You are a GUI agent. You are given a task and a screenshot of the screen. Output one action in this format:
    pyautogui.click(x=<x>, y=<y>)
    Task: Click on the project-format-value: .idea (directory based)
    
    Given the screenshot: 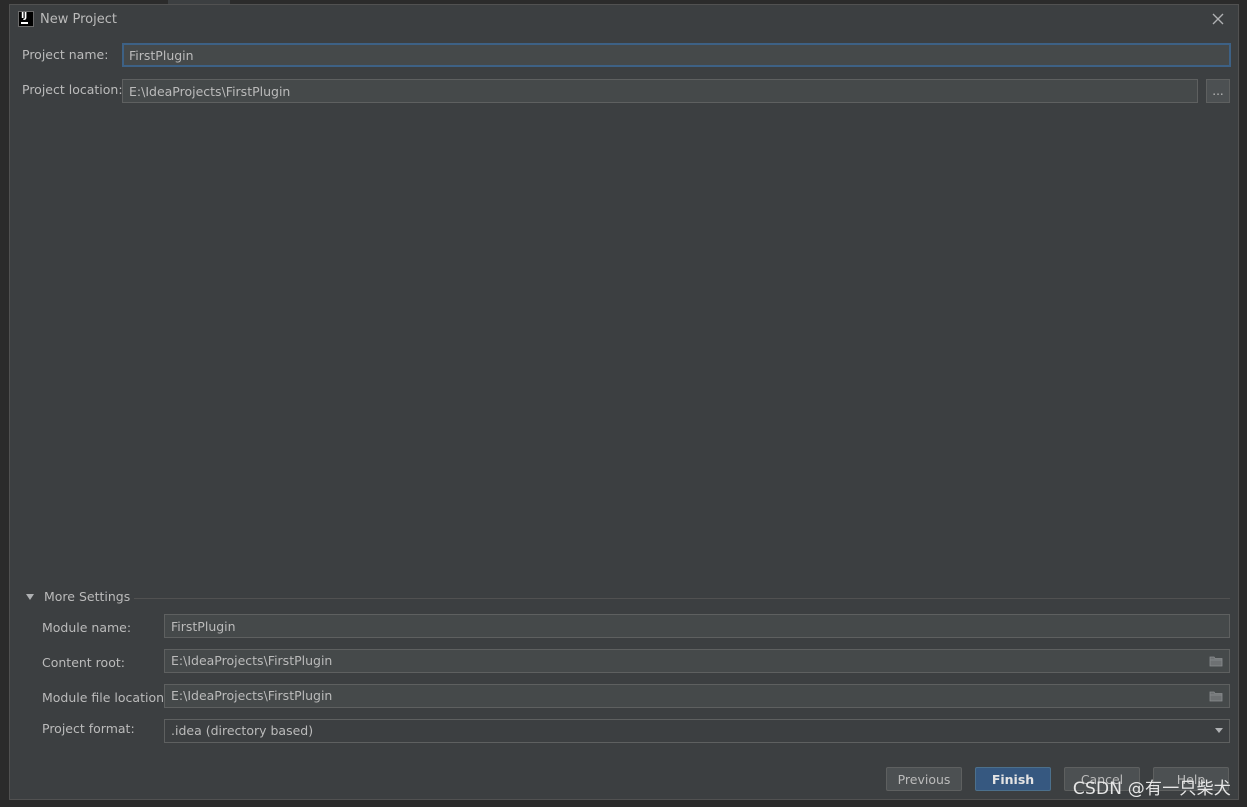 What is the action you would take?
    pyautogui.click(x=242, y=730)
    